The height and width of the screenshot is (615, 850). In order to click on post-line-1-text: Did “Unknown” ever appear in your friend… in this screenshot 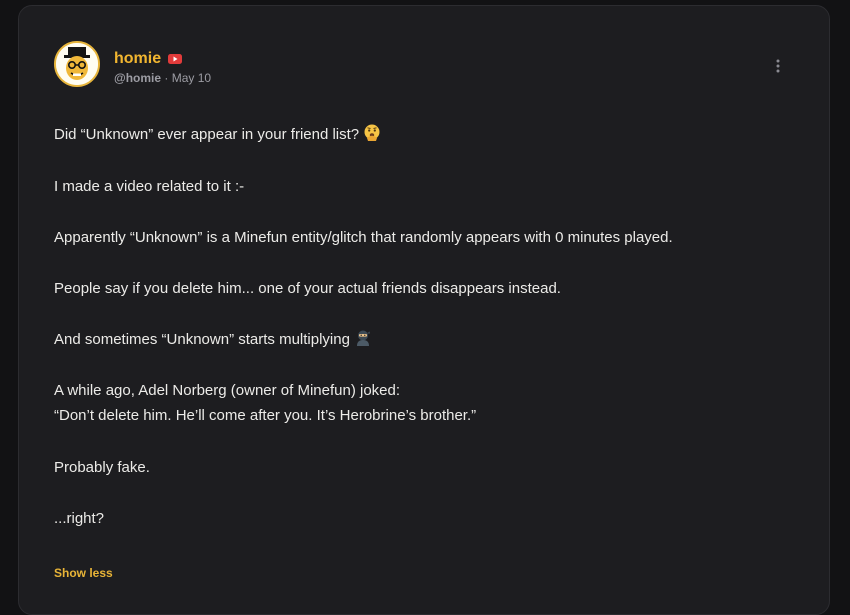, I will do `click(207, 134)`.